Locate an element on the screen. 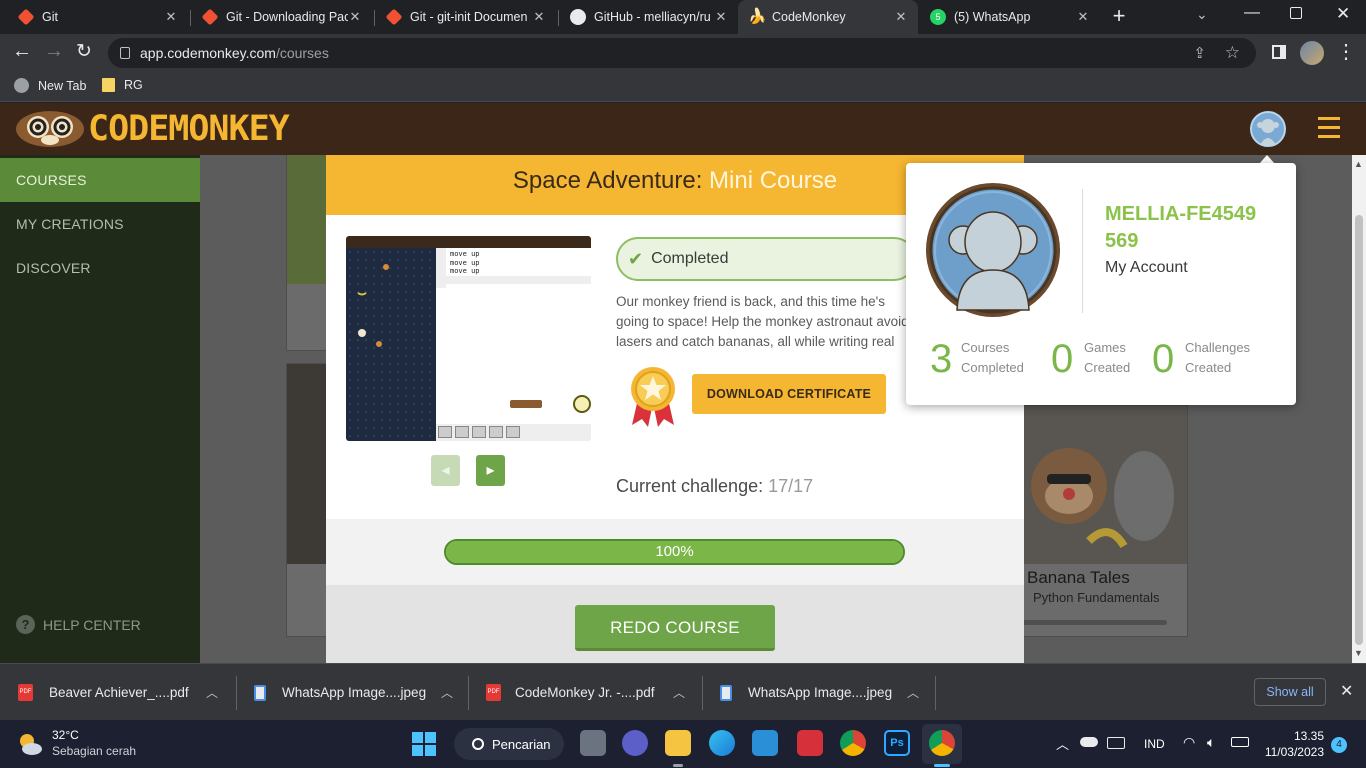  banana-tales-card: Banana Tales Python Fundamentals is located at coordinates (1103, 521).